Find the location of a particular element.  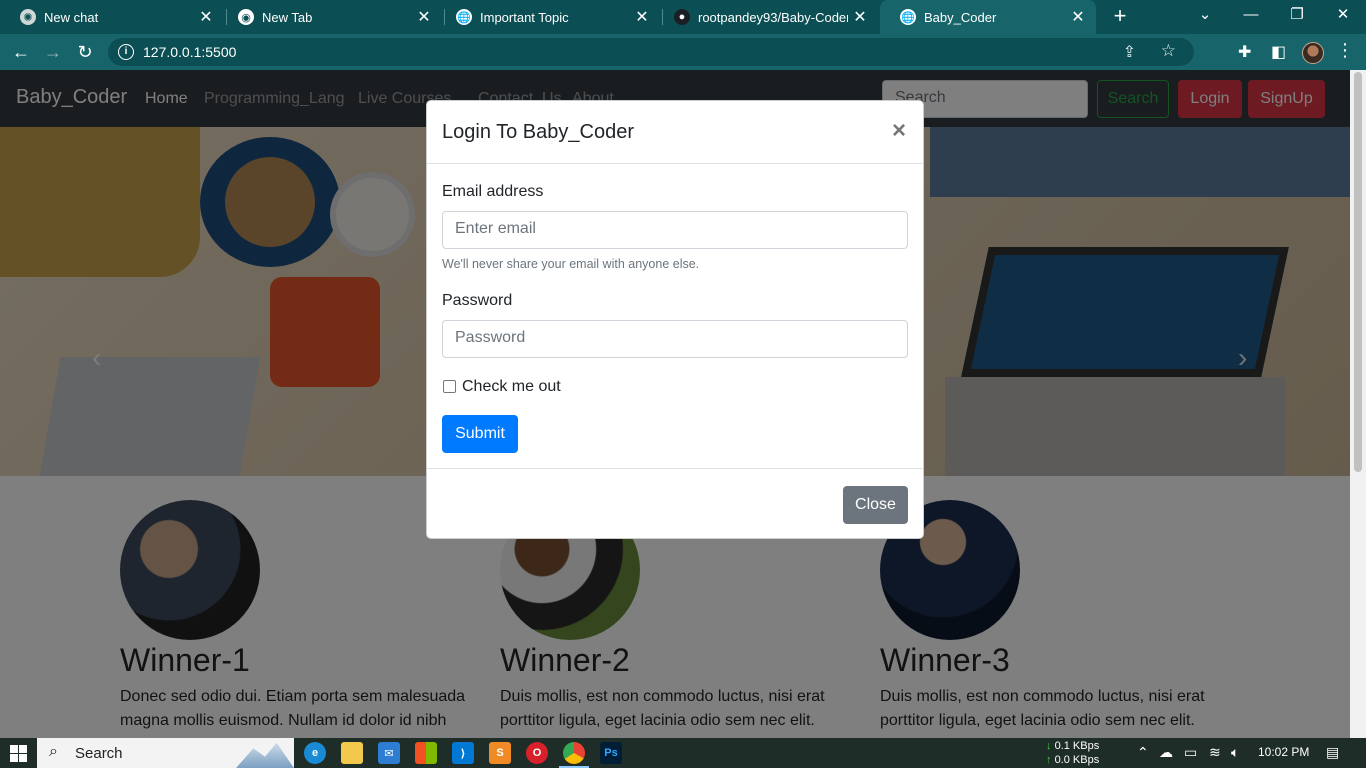

github-icon: ● is located at coordinates (682, 17).